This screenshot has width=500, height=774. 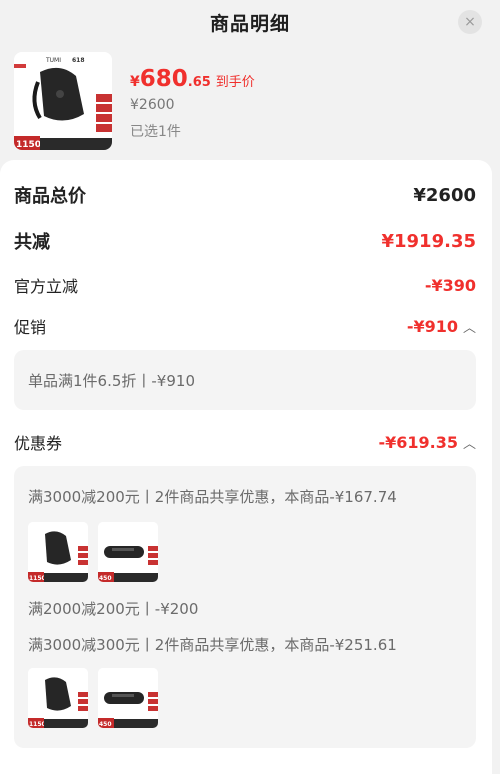 I want to click on product-summary: TUMI 618 1150 ¥ 680 .65 到手价 ¥2600 已选1件, so click(x=250, y=102).